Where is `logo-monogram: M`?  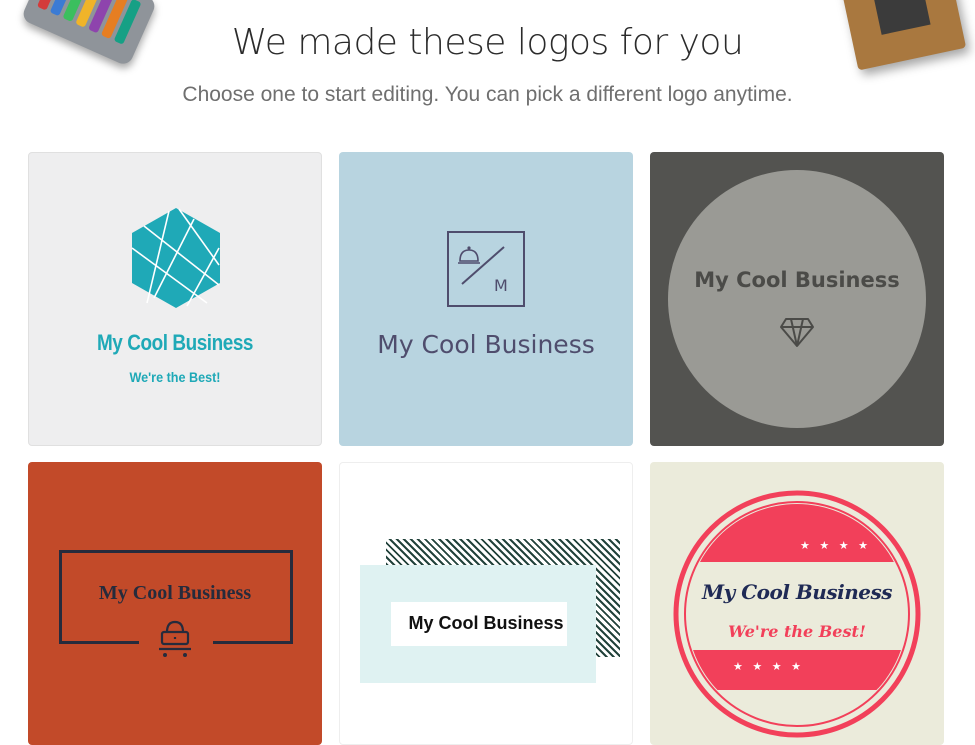
logo-monogram: M is located at coordinates (501, 285).